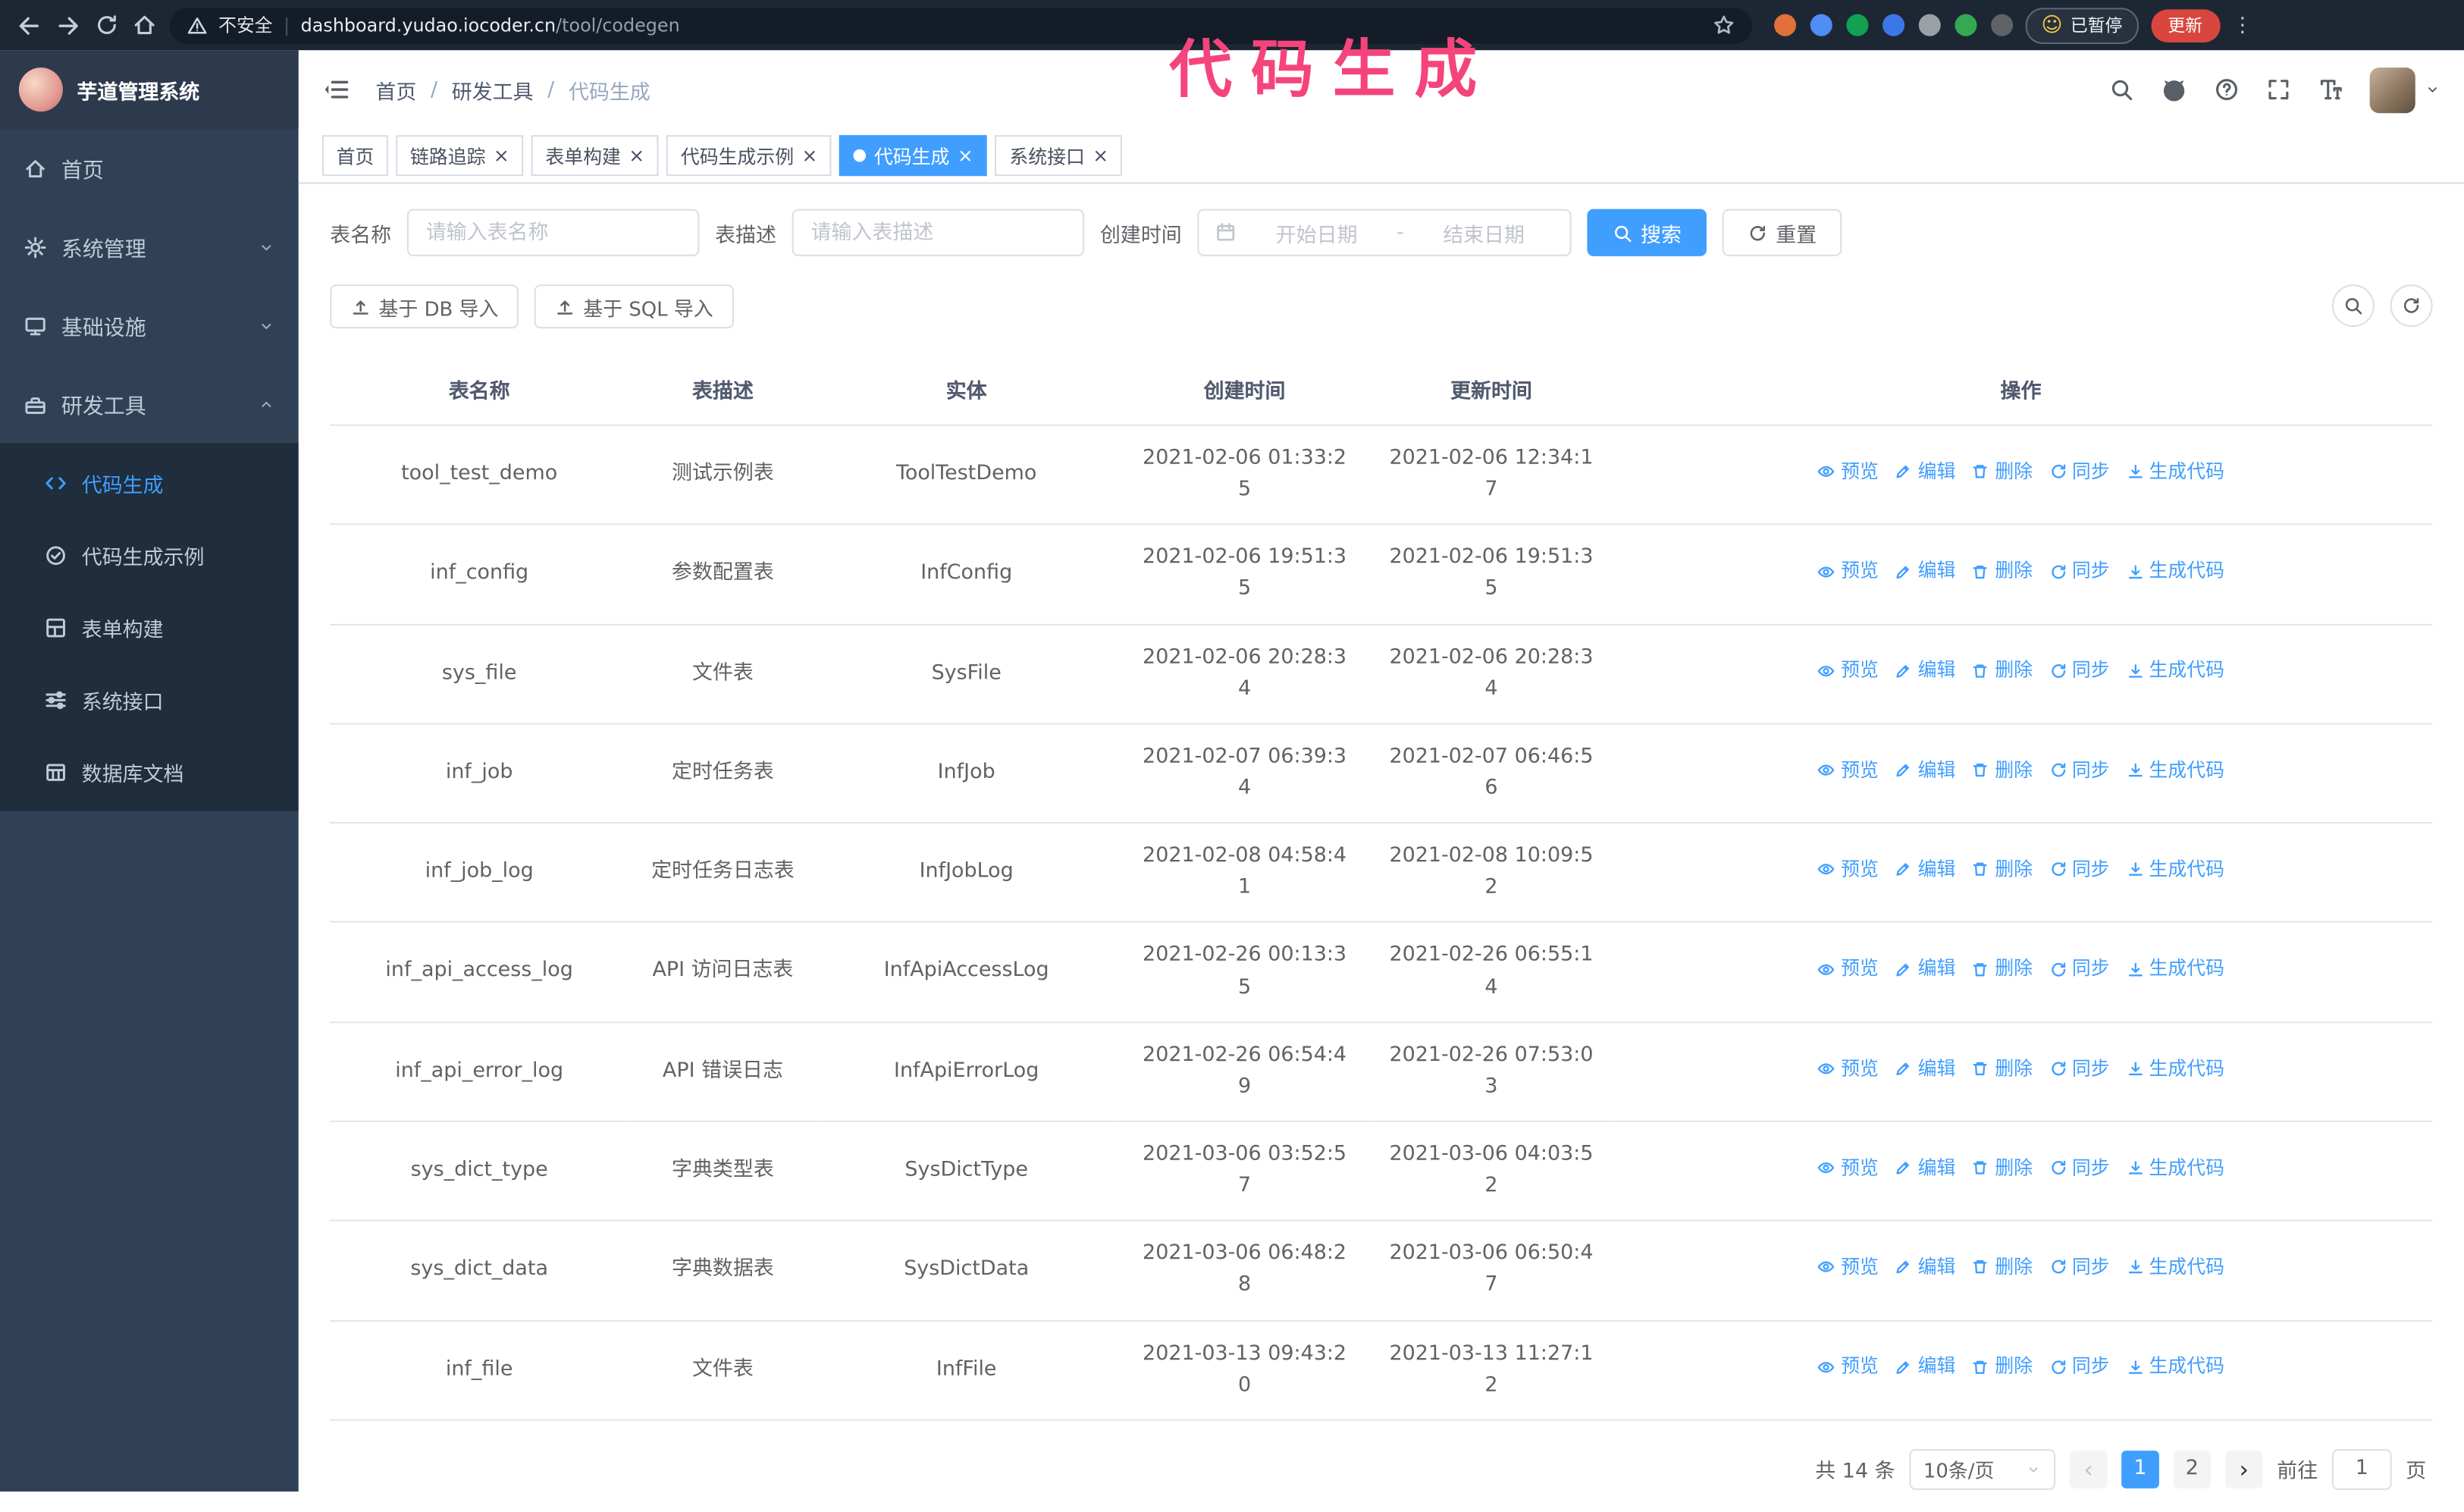 The height and width of the screenshot is (1512, 2464). Describe the element at coordinates (150, 627) in the screenshot. I see `sidebar-item-form-builder: 表单构建` at that location.